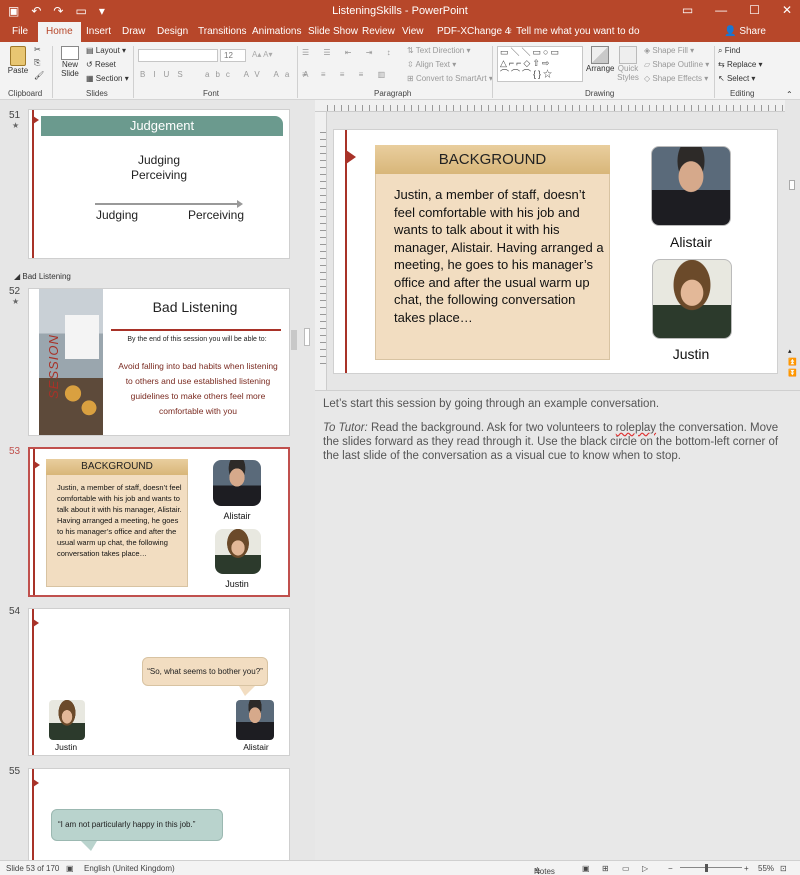 This screenshot has width=800, height=875. Describe the element at coordinates (511, 31) in the screenshot. I see `lightbulb-icon: ♀` at that location.